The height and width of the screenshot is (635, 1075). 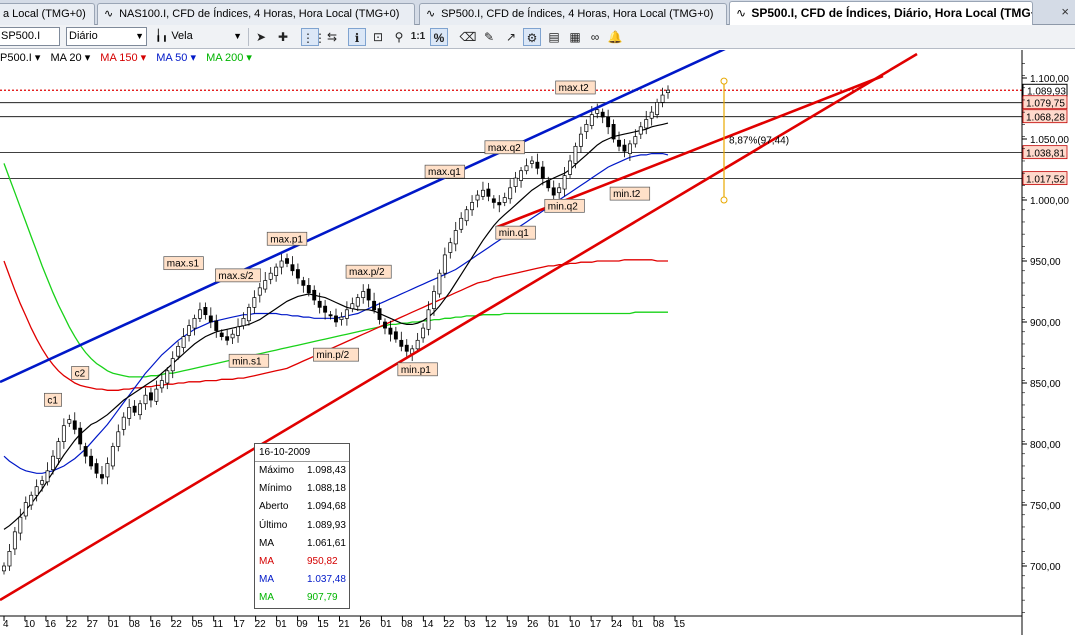 What do you see at coordinates (416, 370) in the screenshot?
I see `annotation-label: min.p1` at bounding box center [416, 370].